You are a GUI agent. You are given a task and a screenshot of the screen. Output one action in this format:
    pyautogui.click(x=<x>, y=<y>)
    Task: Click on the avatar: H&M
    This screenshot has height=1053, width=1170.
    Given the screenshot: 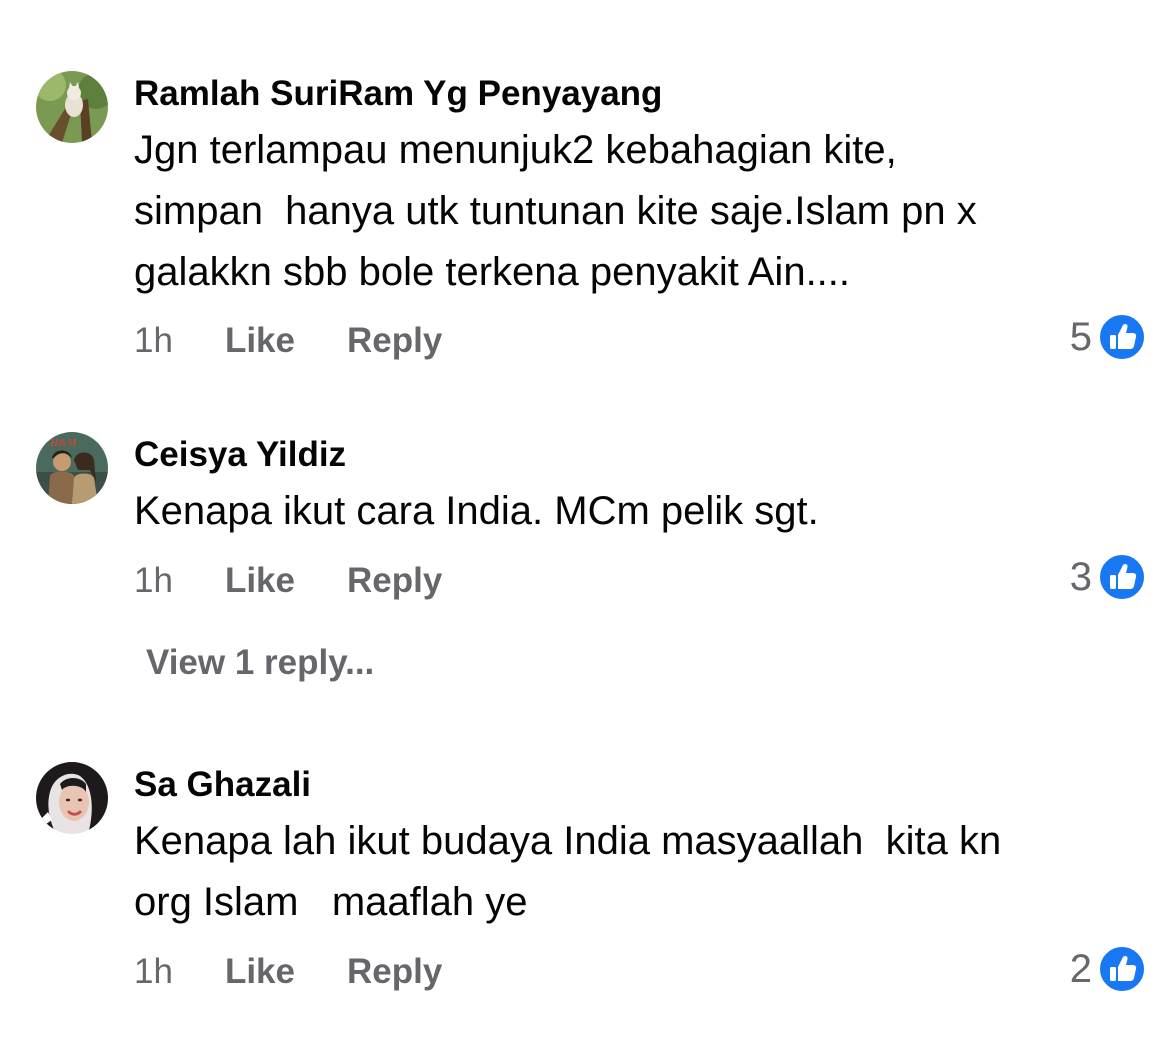 What is the action you would take?
    pyautogui.click(x=72, y=468)
    